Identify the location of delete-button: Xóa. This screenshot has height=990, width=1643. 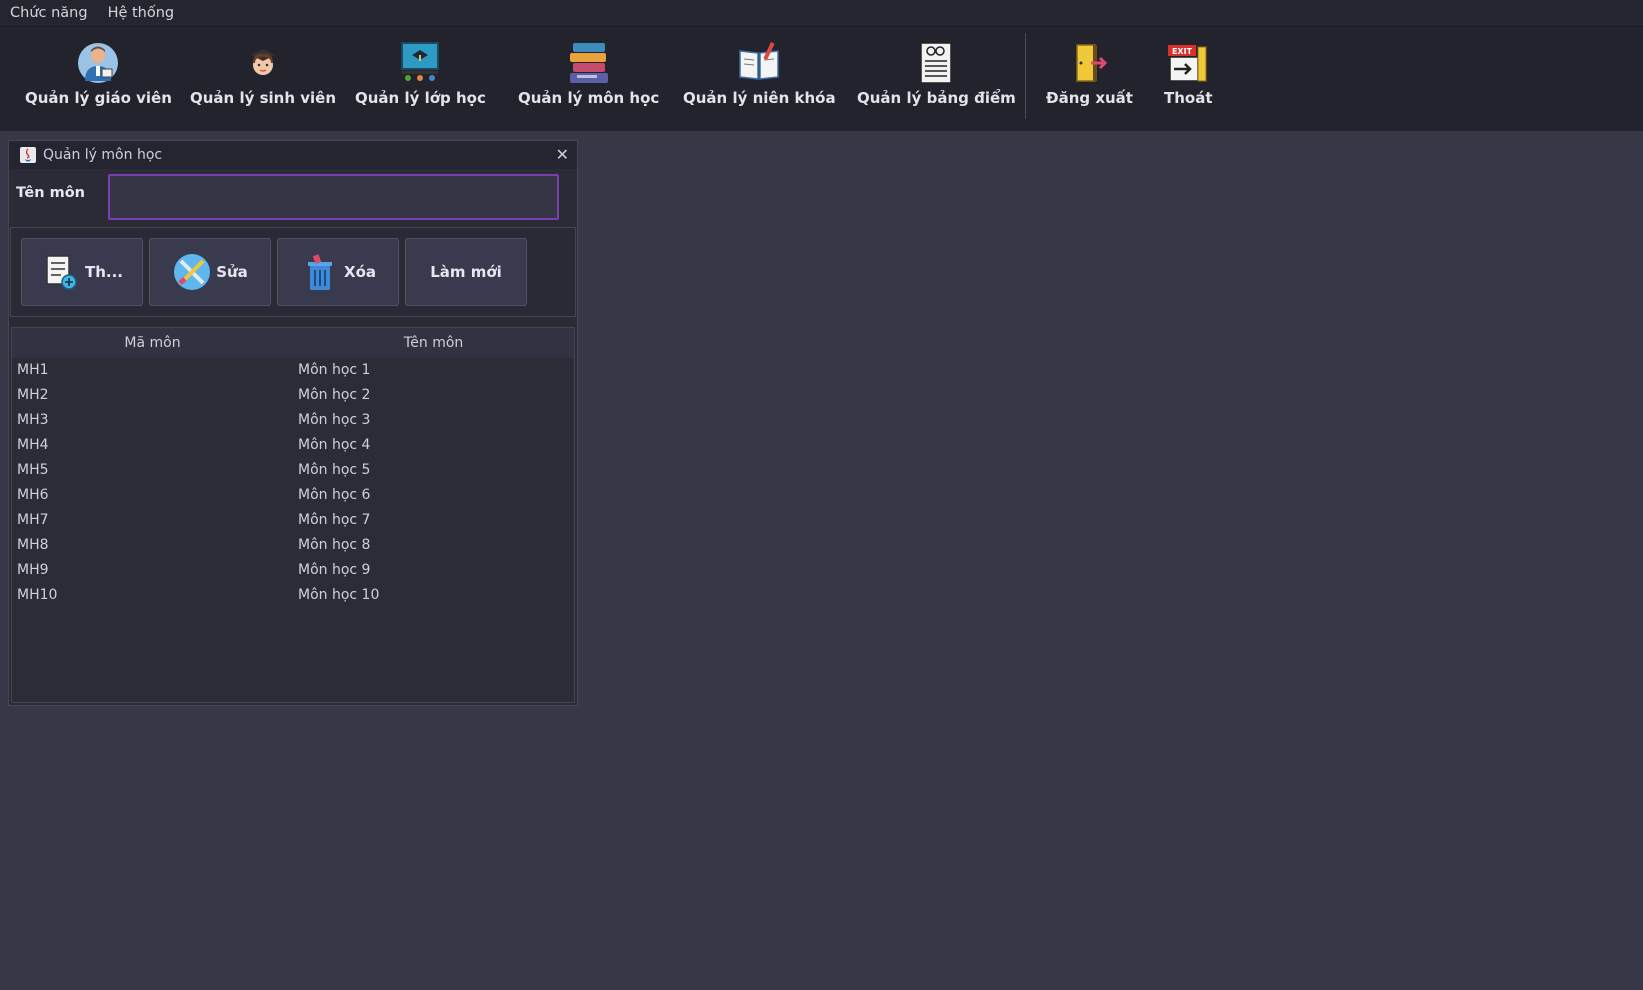
(338, 272).